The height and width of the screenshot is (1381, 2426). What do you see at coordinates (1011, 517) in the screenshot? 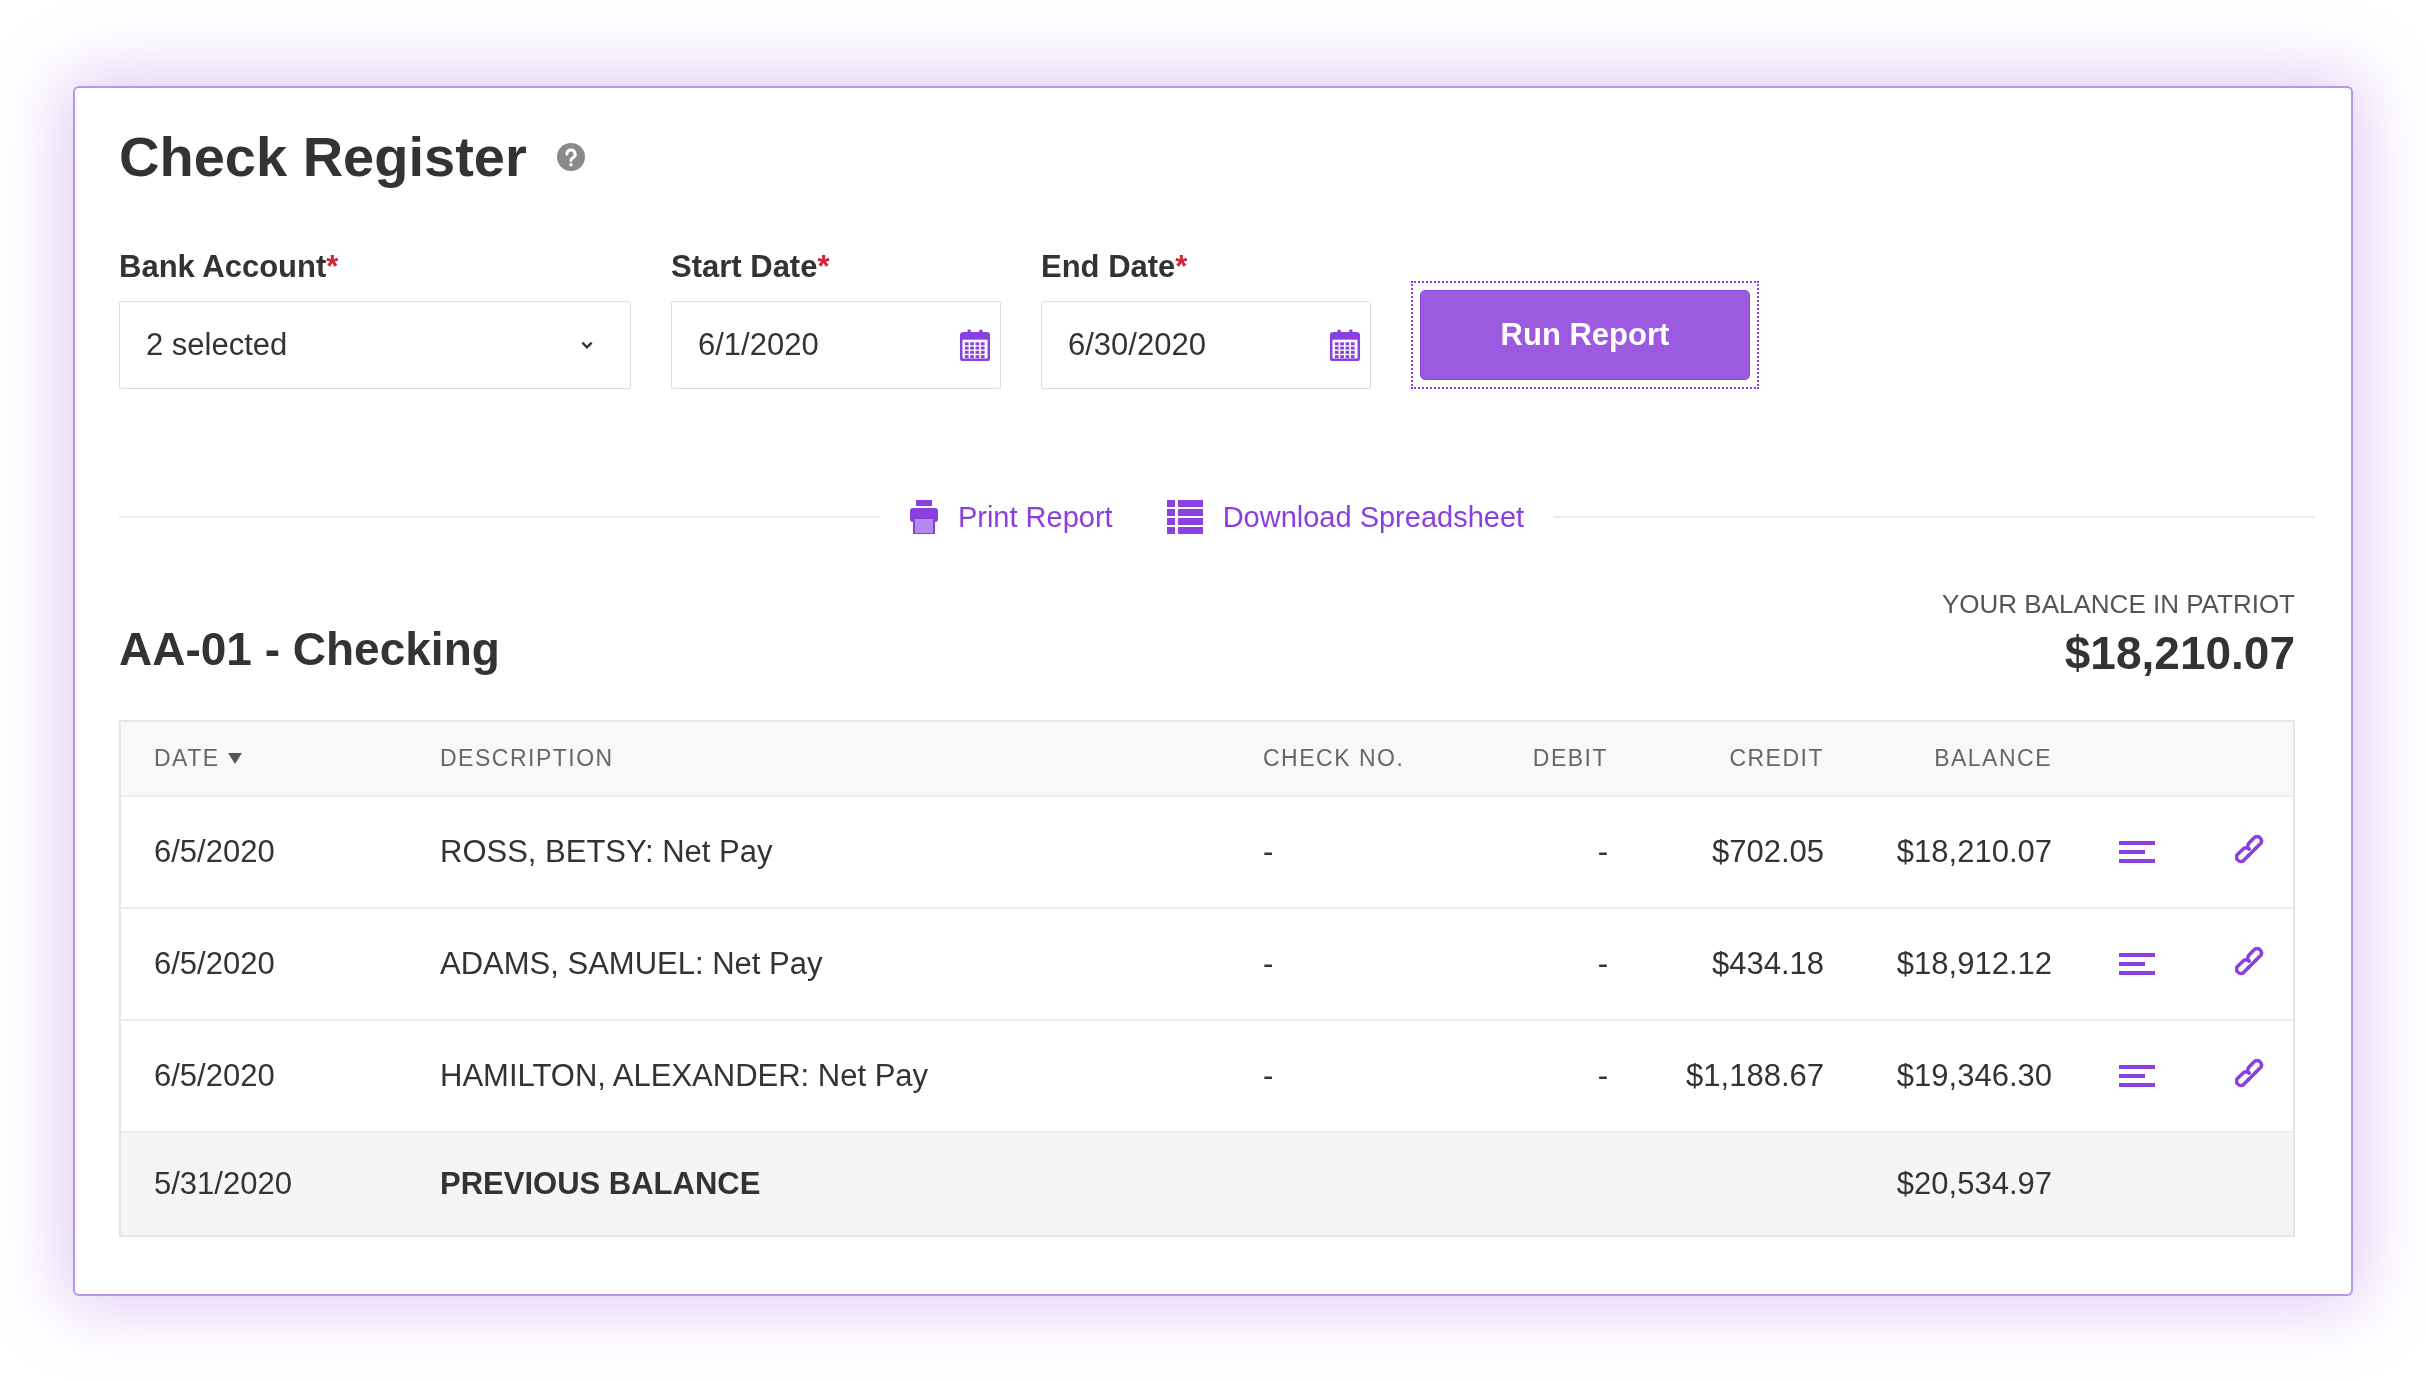
I see `print-report-link: Print Report` at bounding box center [1011, 517].